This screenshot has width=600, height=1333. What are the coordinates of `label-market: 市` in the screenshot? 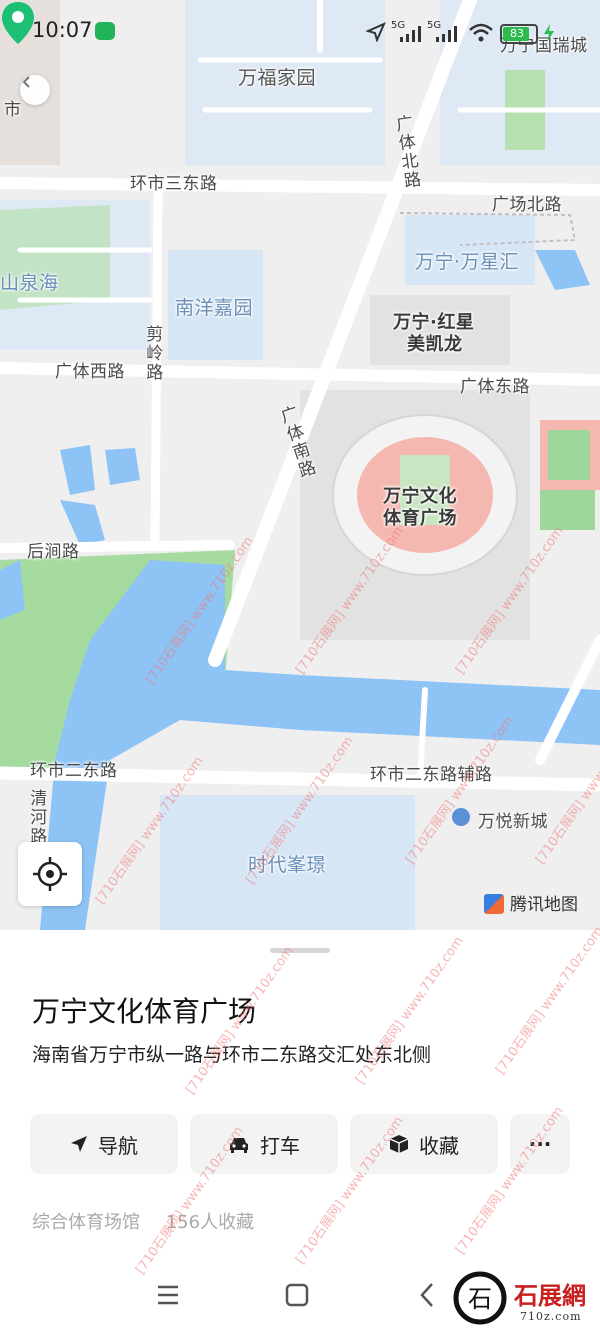 It's located at (13, 110).